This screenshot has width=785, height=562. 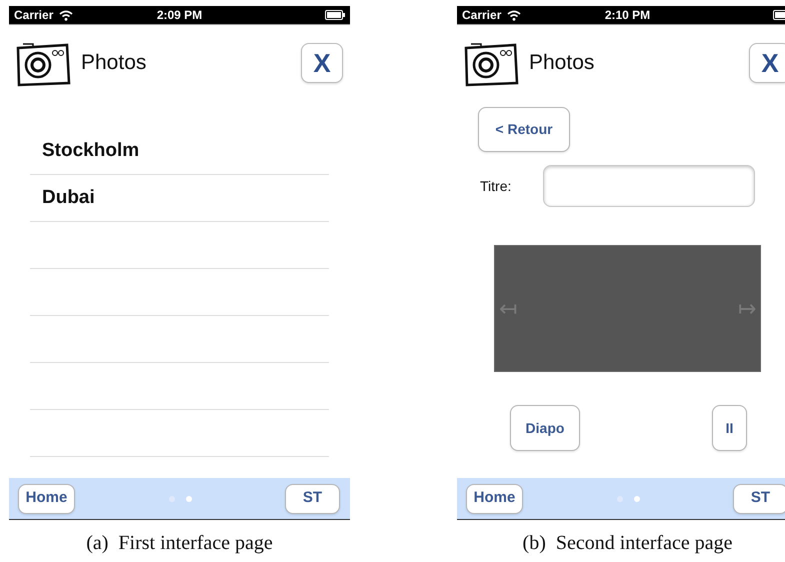 I want to click on title-field, so click(x=649, y=186).